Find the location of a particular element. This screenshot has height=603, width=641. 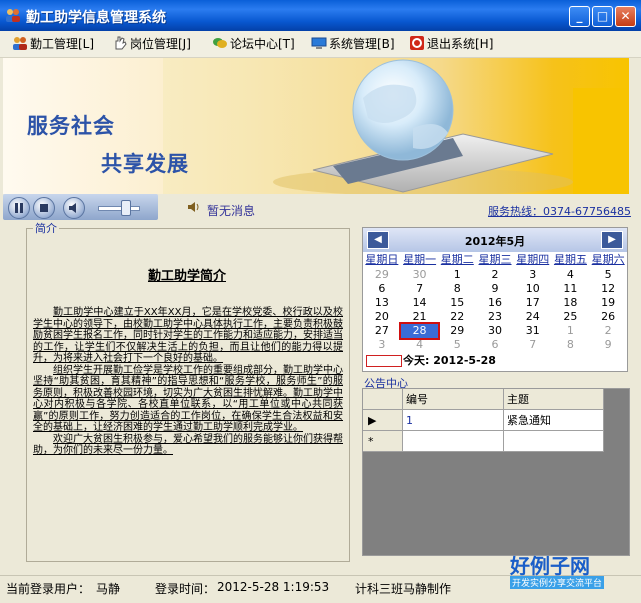

calendar-day: 12 is located at coordinates (608, 289).